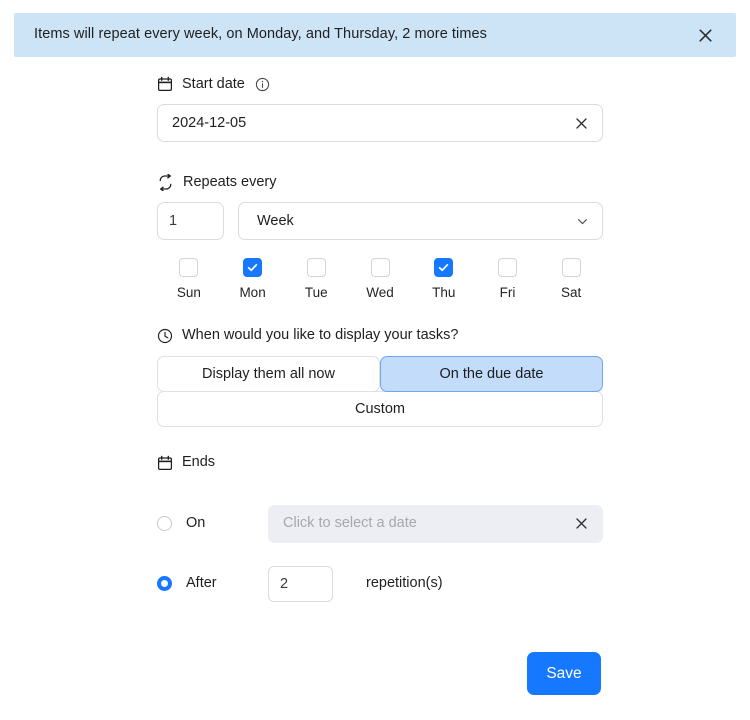  What do you see at coordinates (507, 267) in the screenshot?
I see `weekday-fri-checkbox` at bounding box center [507, 267].